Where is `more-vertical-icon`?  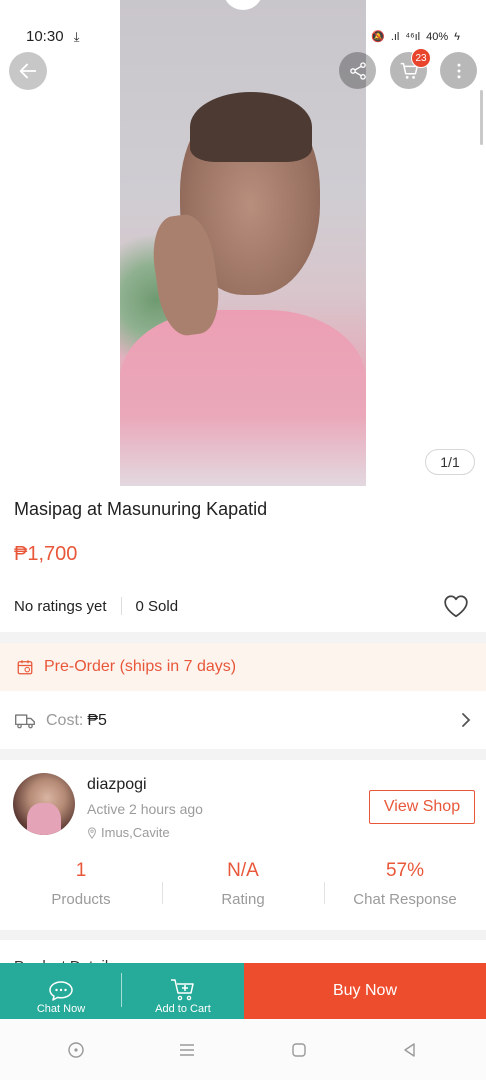
more-vertical-icon is located at coordinates (458, 70).